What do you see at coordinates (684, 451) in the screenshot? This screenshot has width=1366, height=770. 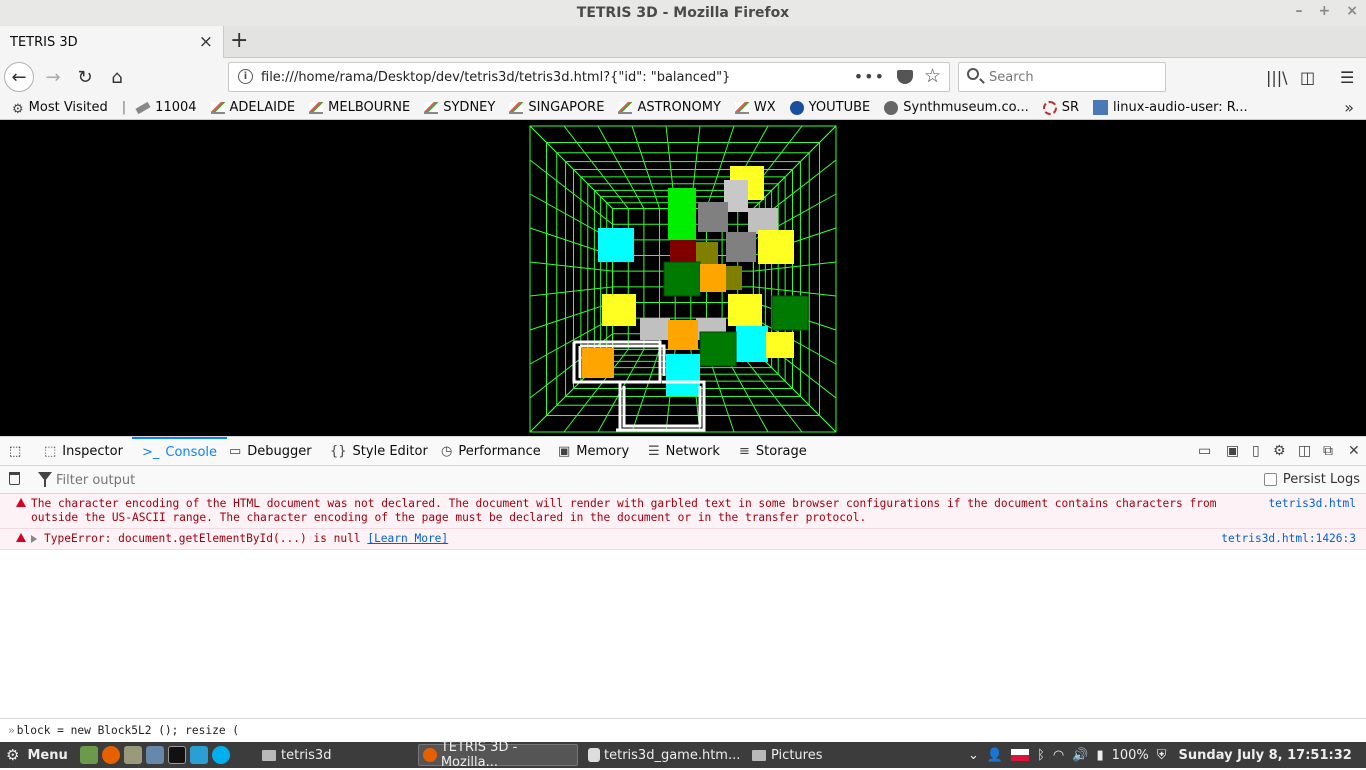 I see `tab-network: ☰ Network` at bounding box center [684, 451].